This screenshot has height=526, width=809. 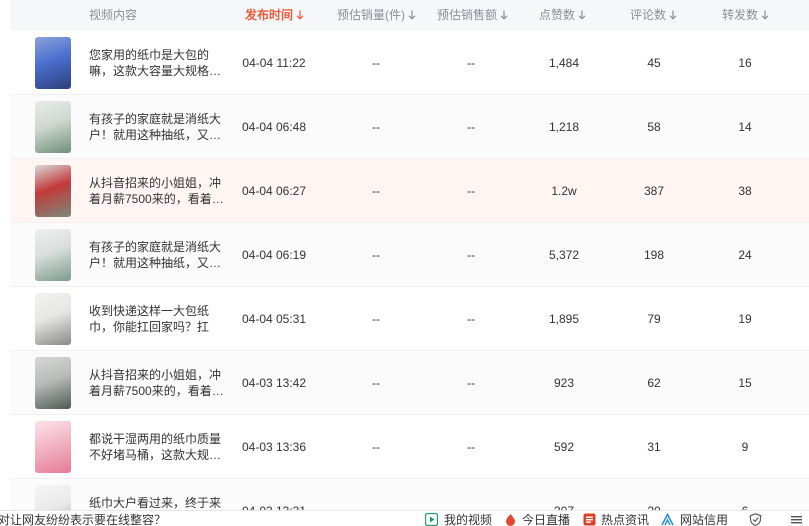 I want to click on site-credit-link: 网站信用, so click(x=704, y=519).